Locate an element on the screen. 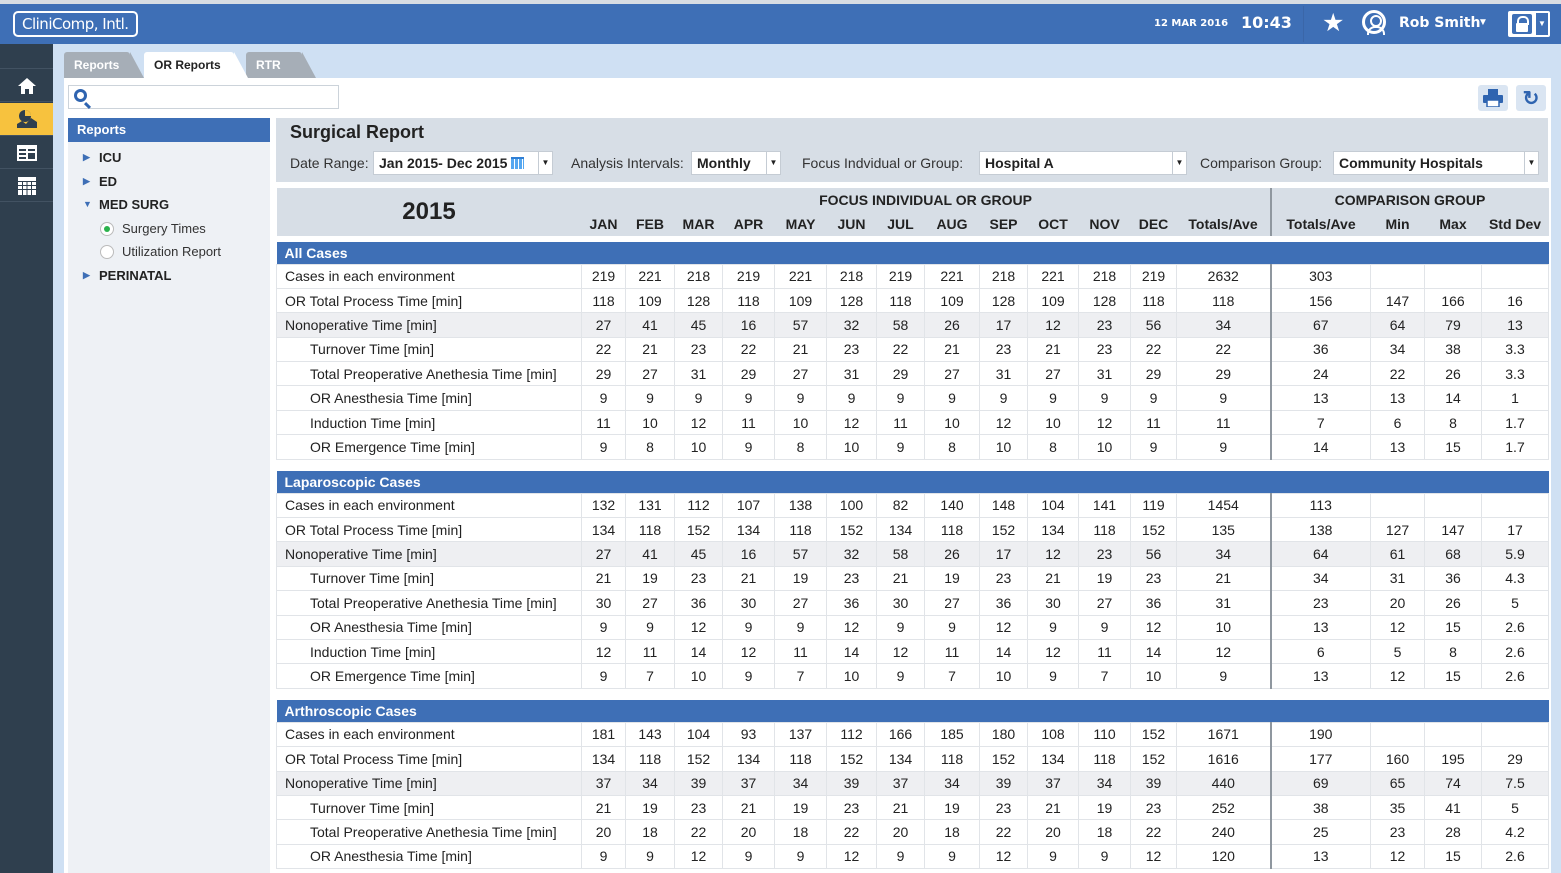 This screenshot has height=873, width=1561. star-icon: ★ is located at coordinates (1333, 23).